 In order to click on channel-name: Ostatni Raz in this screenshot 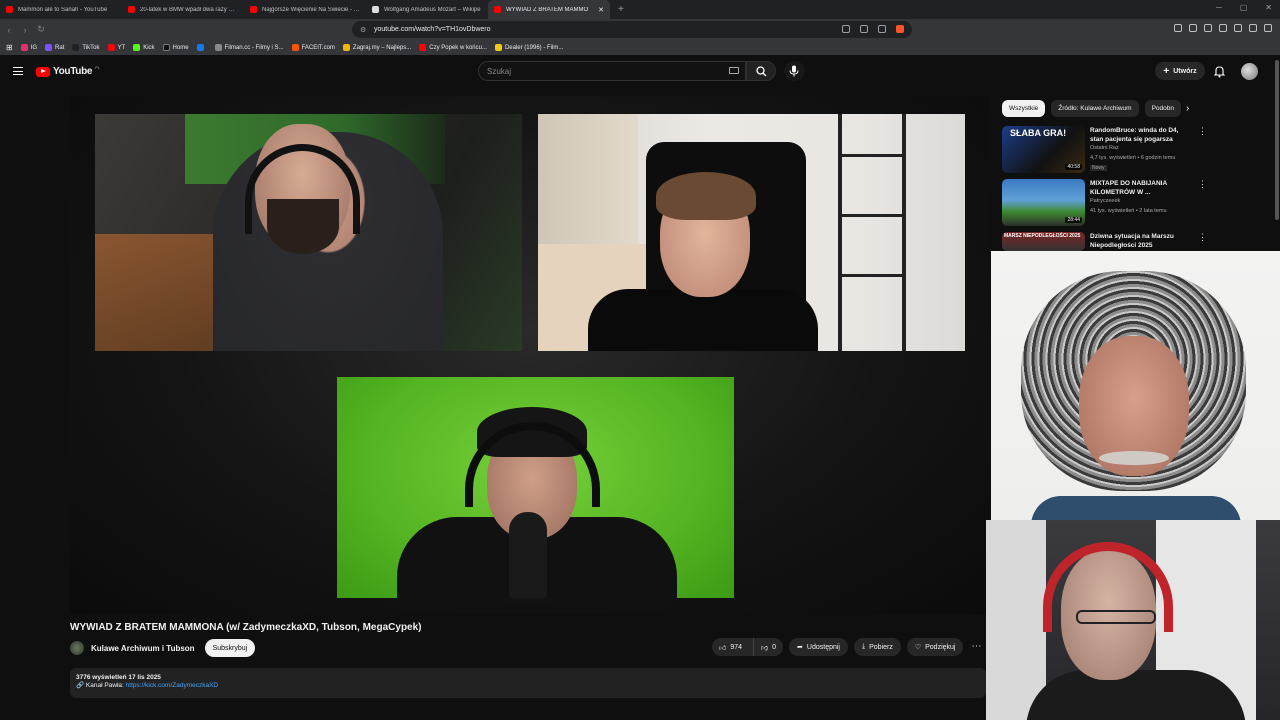, I will do `click(1104, 148)`.